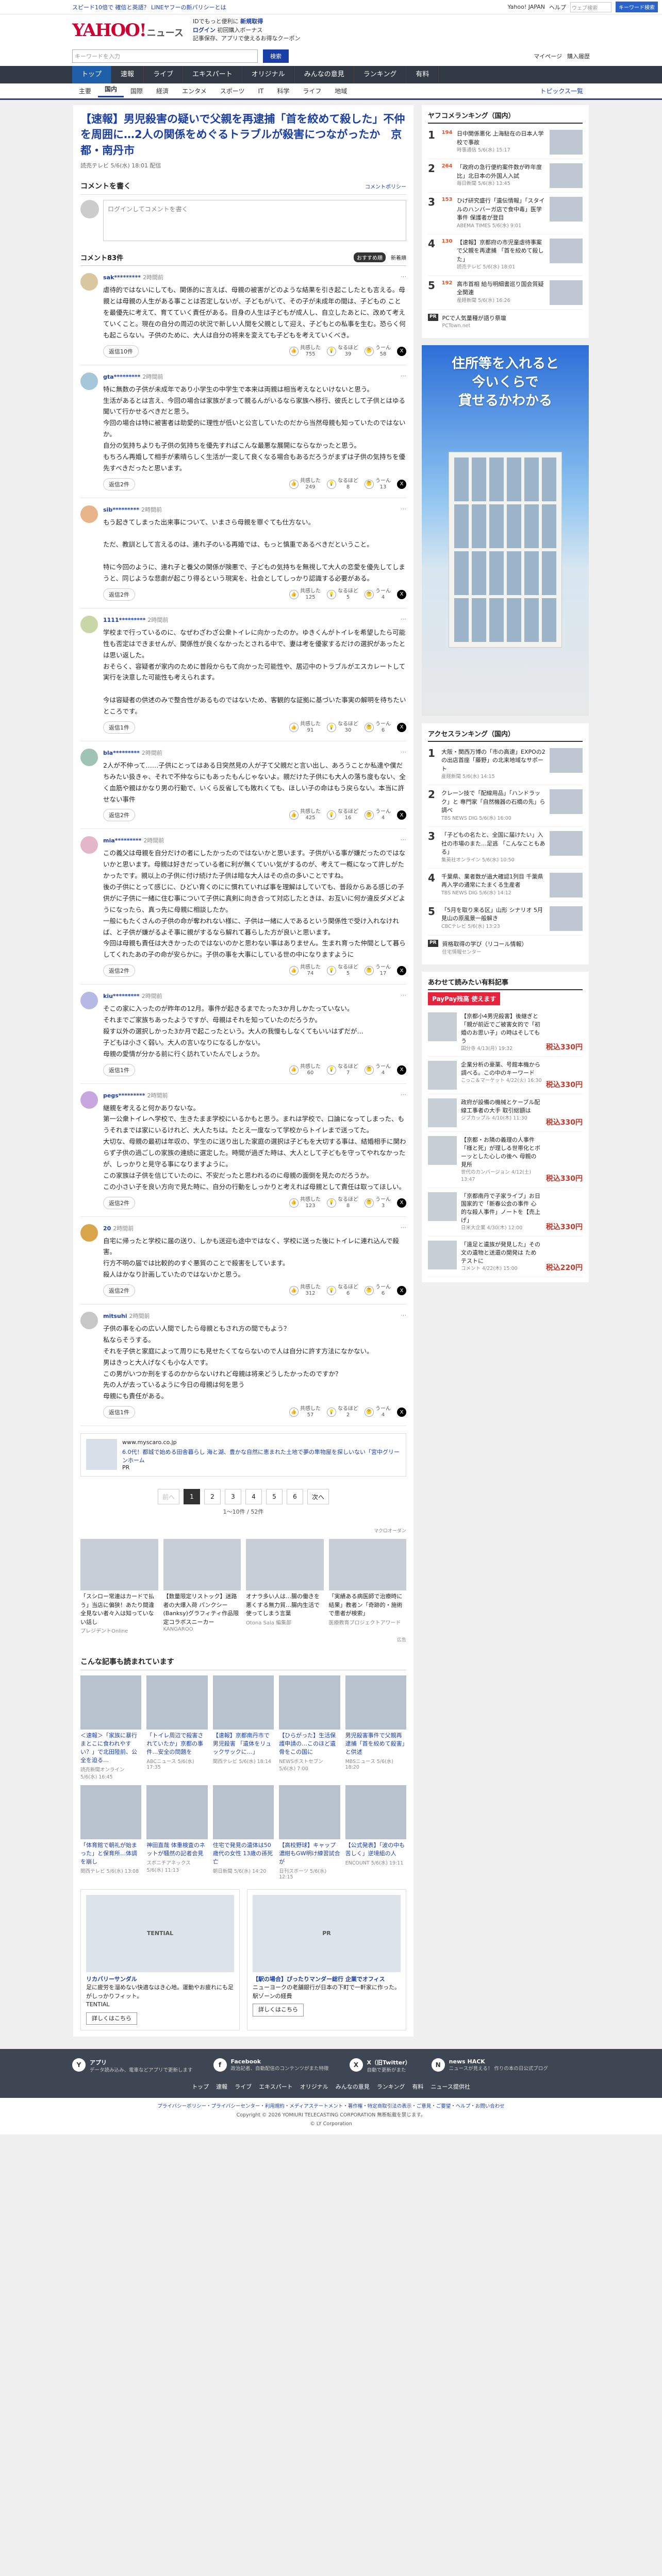 The image size is (662, 2576). Describe the element at coordinates (121, 509) in the screenshot. I see `comment-author: sib*********` at that location.